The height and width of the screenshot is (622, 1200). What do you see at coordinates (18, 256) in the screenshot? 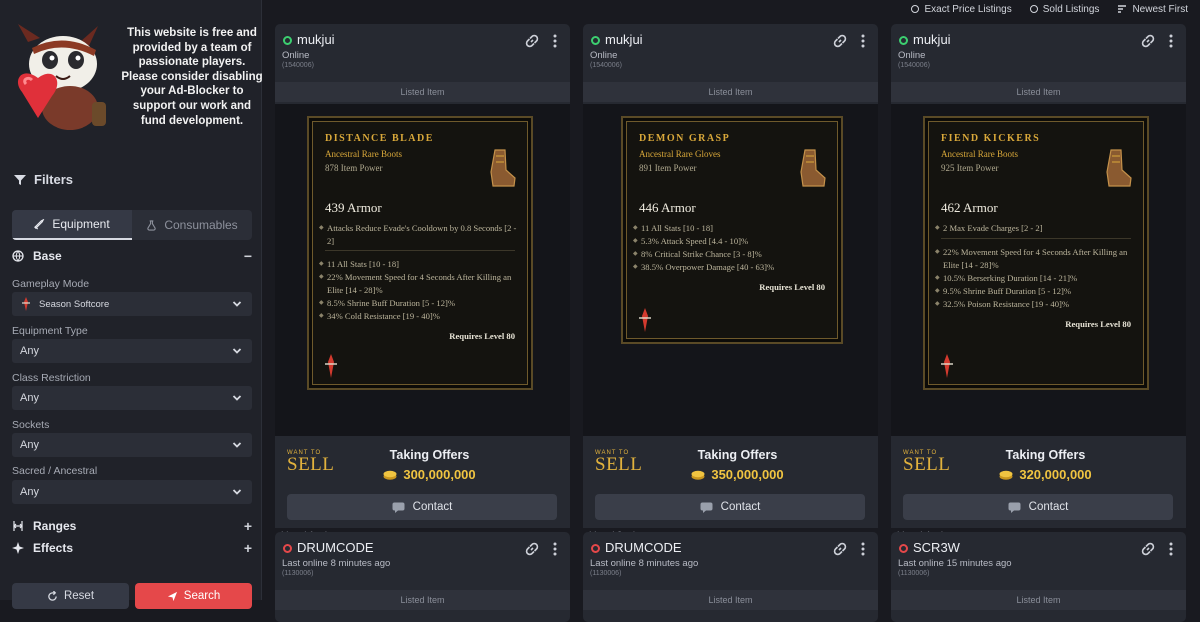
I see `globe-icon` at bounding box center [18, 256].